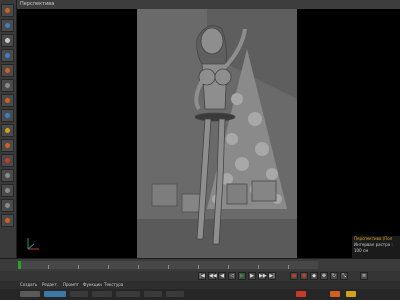 The height and width of the screenshot is (300, 400). What do you see at coordinates (168, 265) in the screenshot?
I see `timeline-ruler` at bounding box center [168, 265].